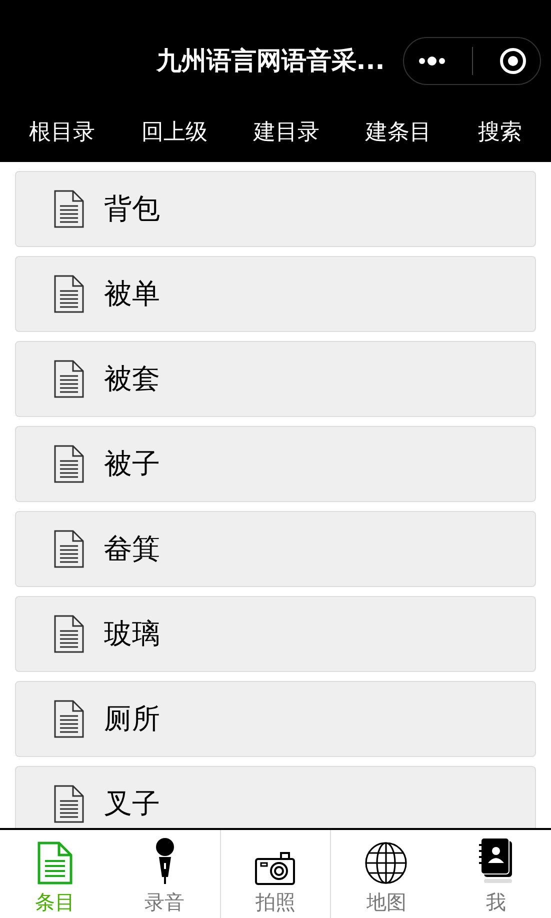 The width and height of the screenshot is (551, 918). What do you see at coordinates (132, 209) in the screenshot?
I see `item-label: 背包` at bounding box center [132, 209].